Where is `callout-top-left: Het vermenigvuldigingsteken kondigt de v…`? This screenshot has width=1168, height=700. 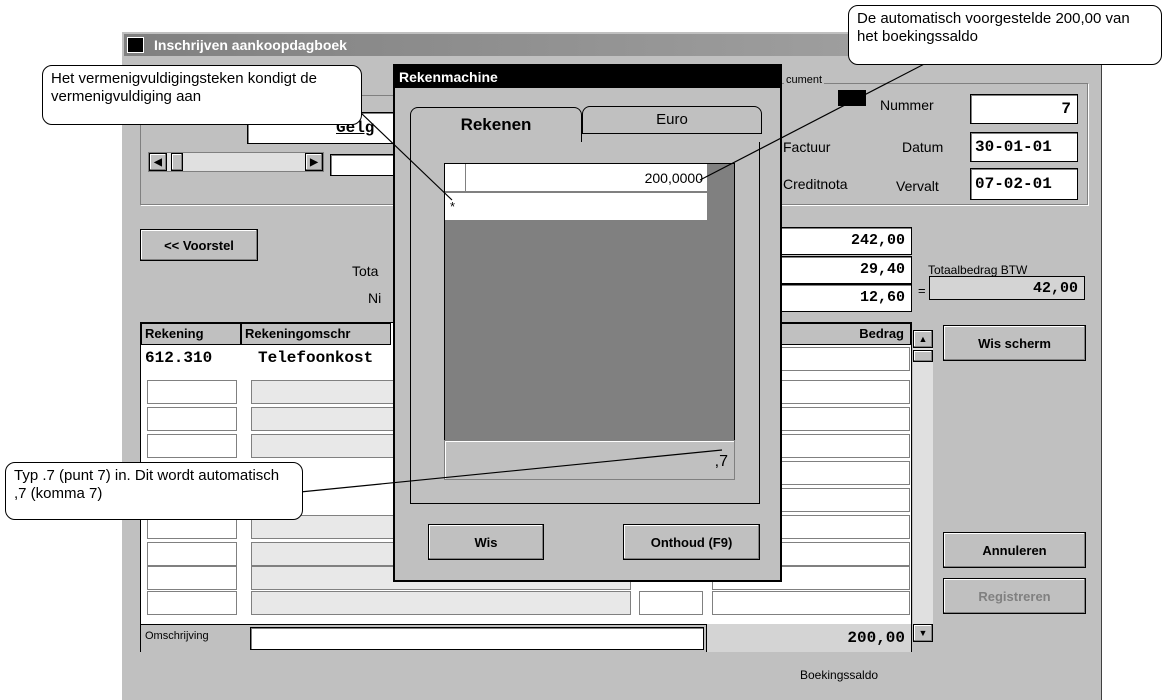 callout-top-left: Het vermenigvuldigingsteken kondigt de v… is located at coordinates (202, 95).